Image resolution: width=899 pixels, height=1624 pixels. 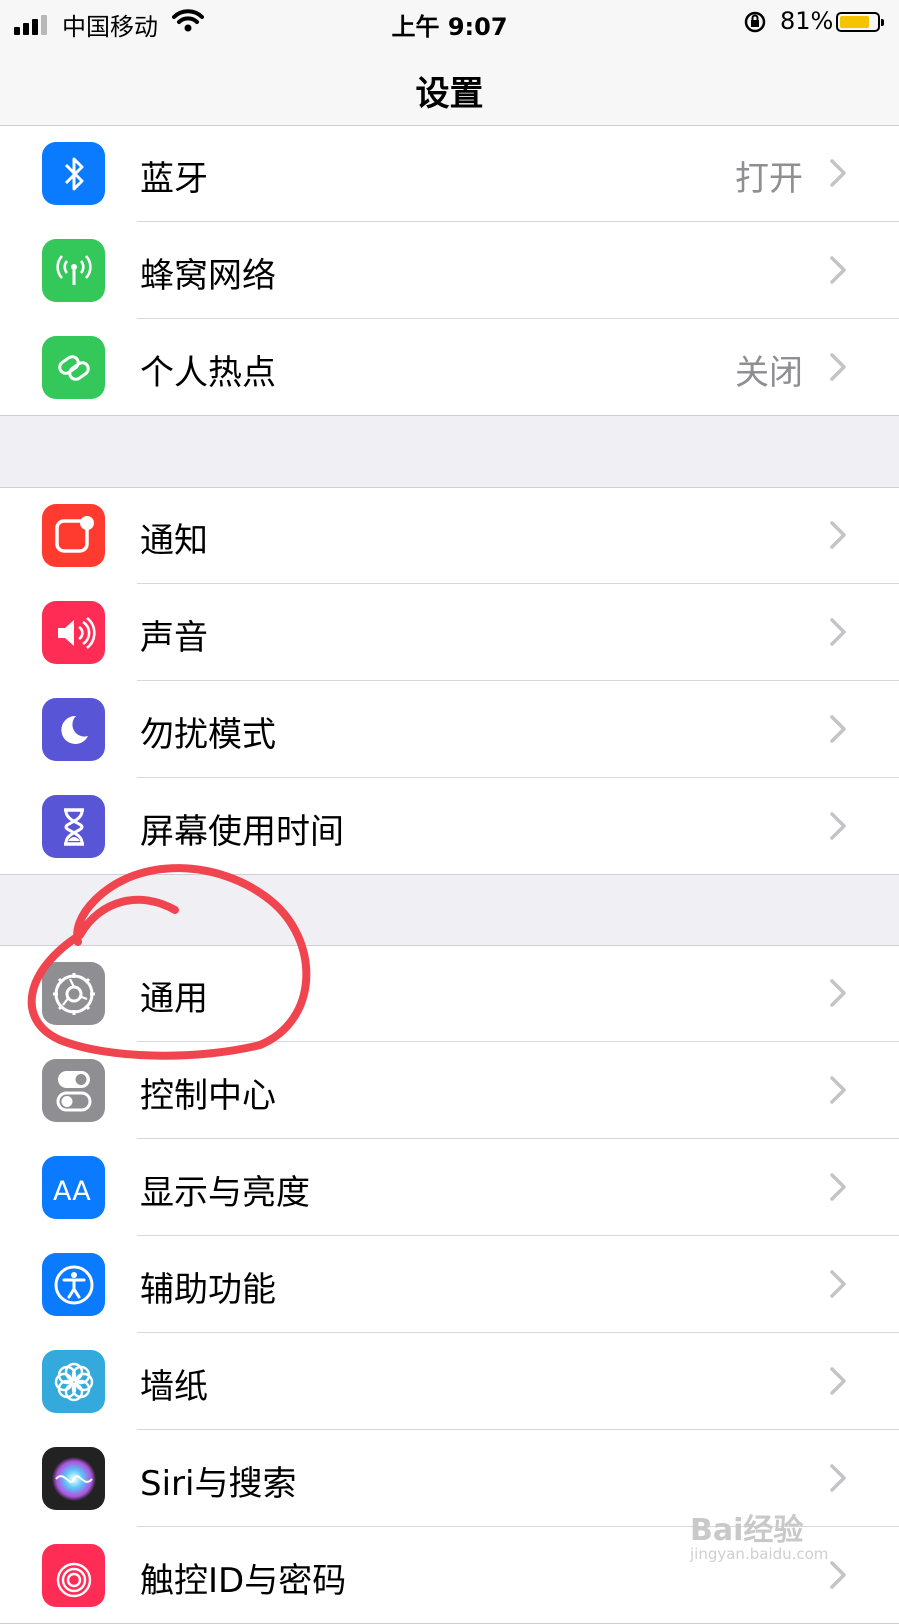 I want to click on notifications-icon, so click(x=73, y=535).